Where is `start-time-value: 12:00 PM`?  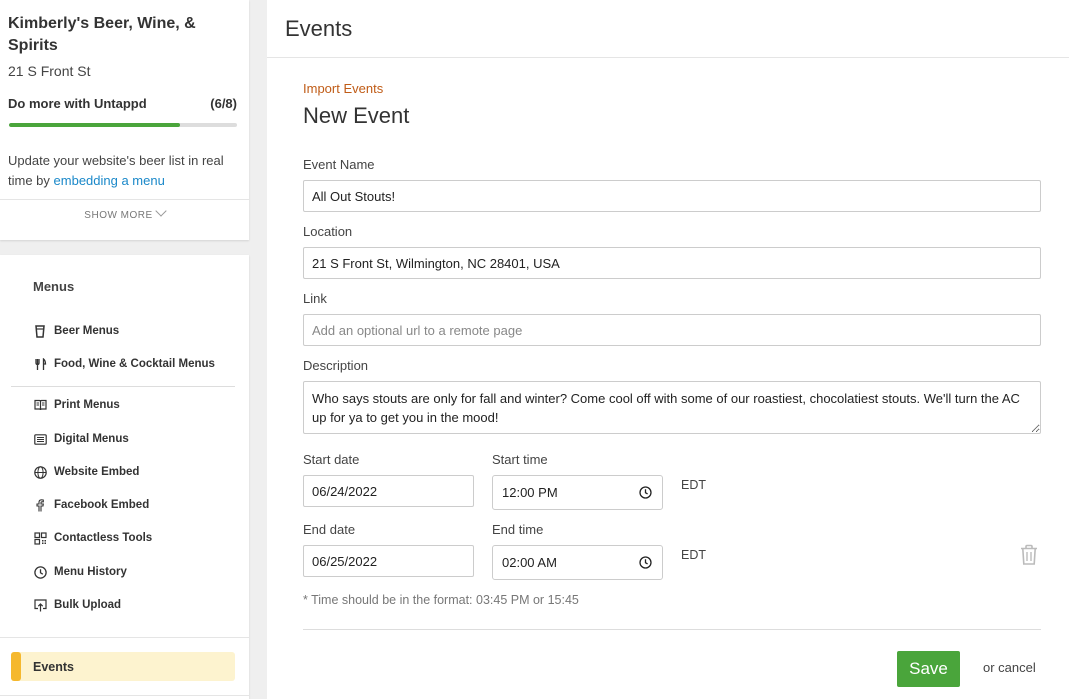
start-time-value: 12:00 PM is located at coordinates (530, 492).